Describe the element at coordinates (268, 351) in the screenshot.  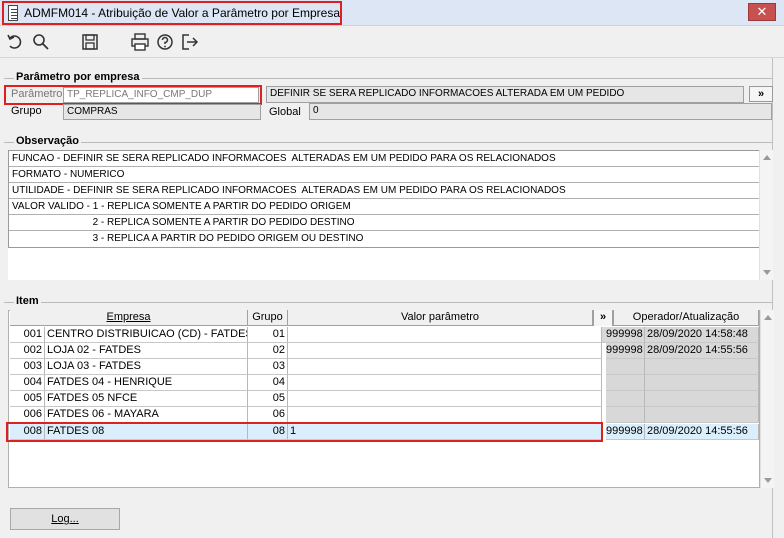
I see `row-grupo: 02` at that location.